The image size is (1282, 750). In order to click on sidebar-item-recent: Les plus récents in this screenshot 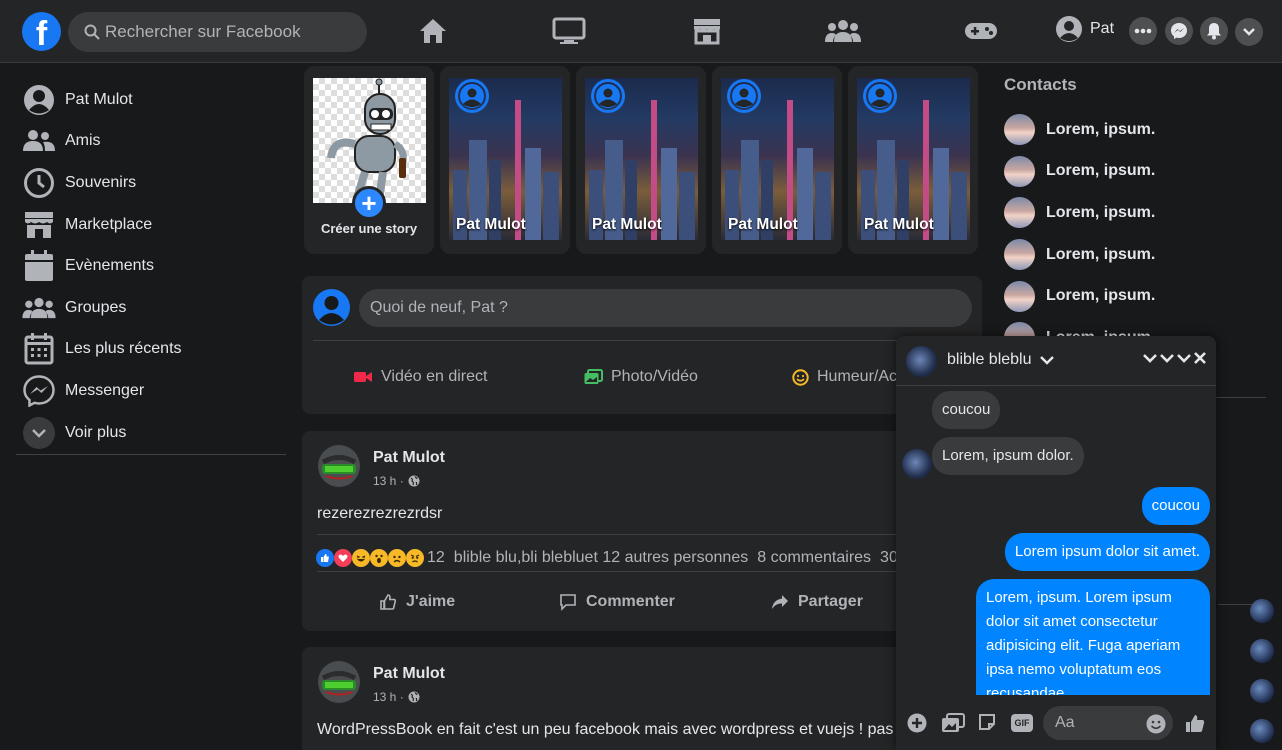, I will do `click(151, 350)`.